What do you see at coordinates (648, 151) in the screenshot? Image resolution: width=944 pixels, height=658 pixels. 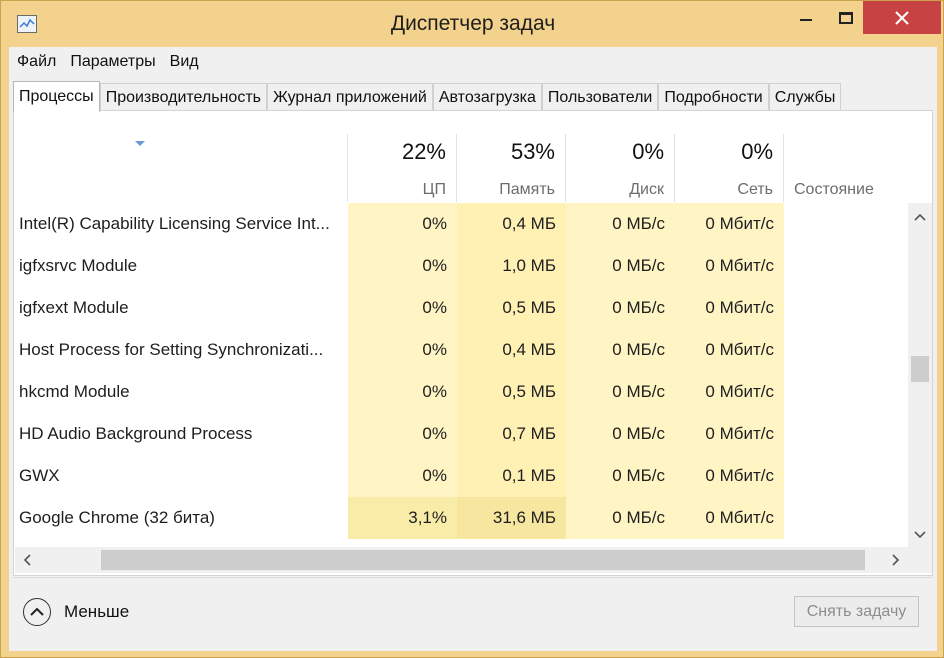 I see `disk-total: 0%` at bounding box center [648, 151].